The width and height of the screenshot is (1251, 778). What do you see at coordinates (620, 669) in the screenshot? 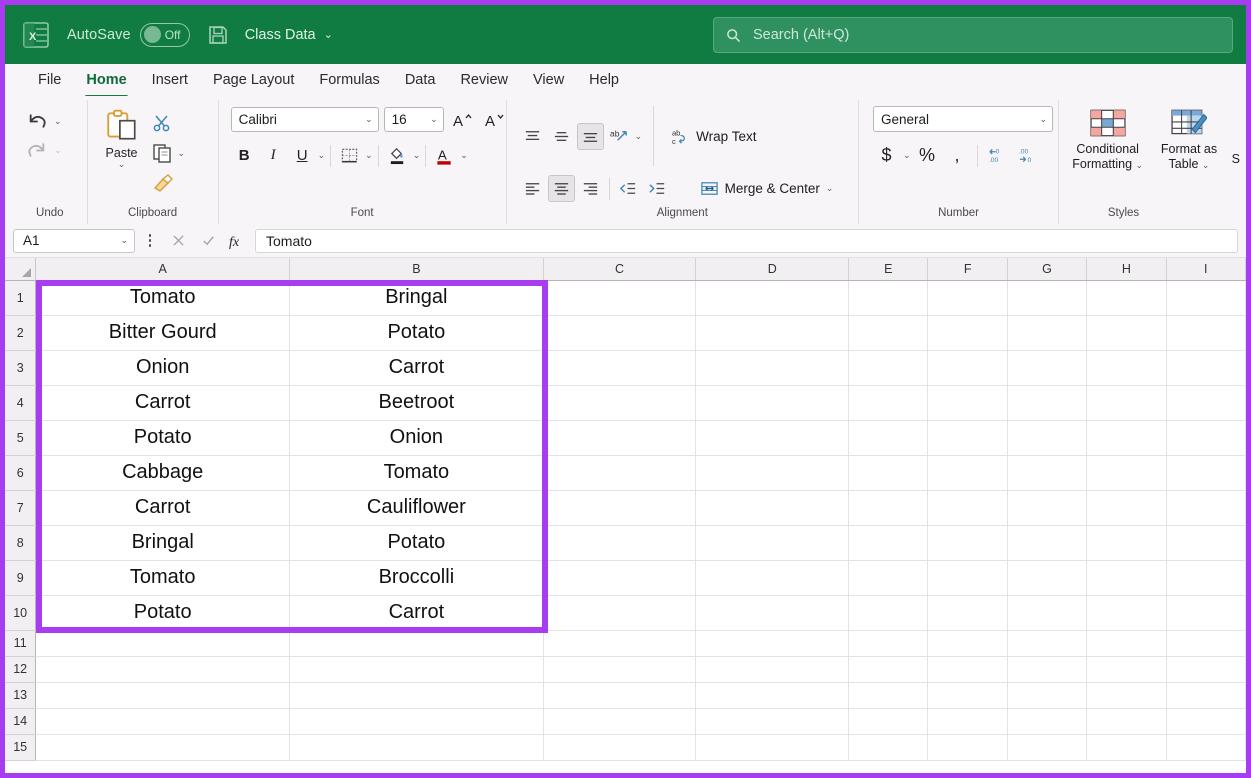
I see `cell-C12` at bounding box center [620, 669].